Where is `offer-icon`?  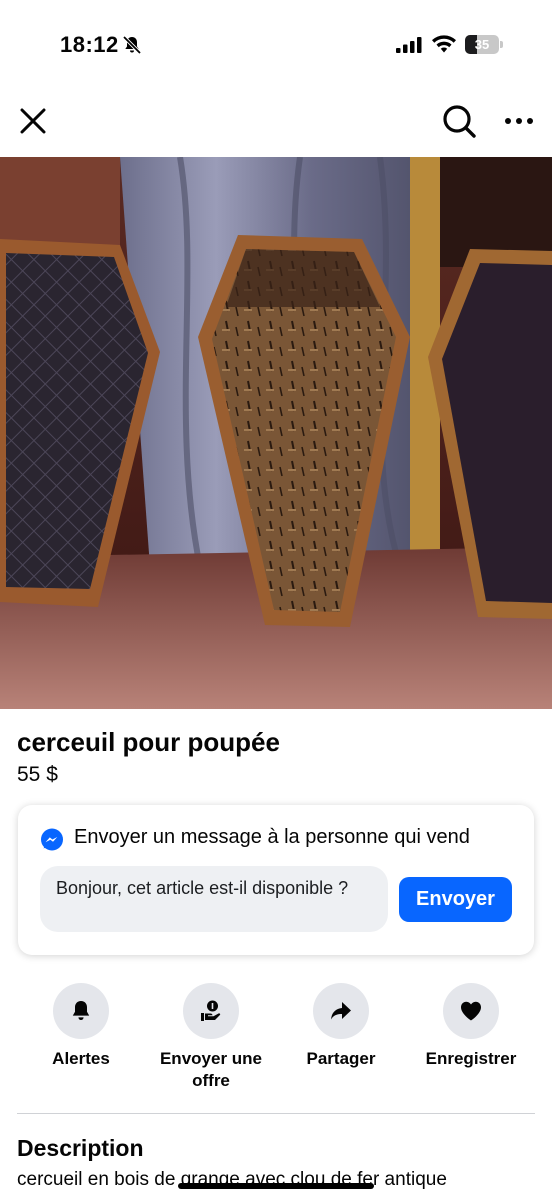 offer-icon is located at coordinates (211, 1010).